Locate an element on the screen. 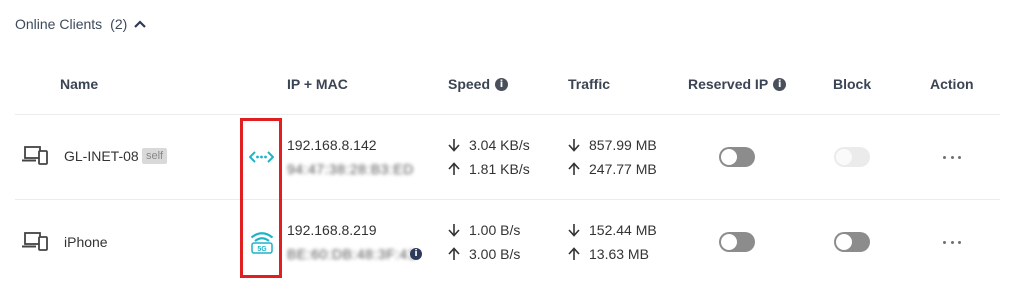 Image resolution: width=1017 pixels, height=282 pixels. client-ip: 192.168.8.142 is located at coordinates (332, 145).